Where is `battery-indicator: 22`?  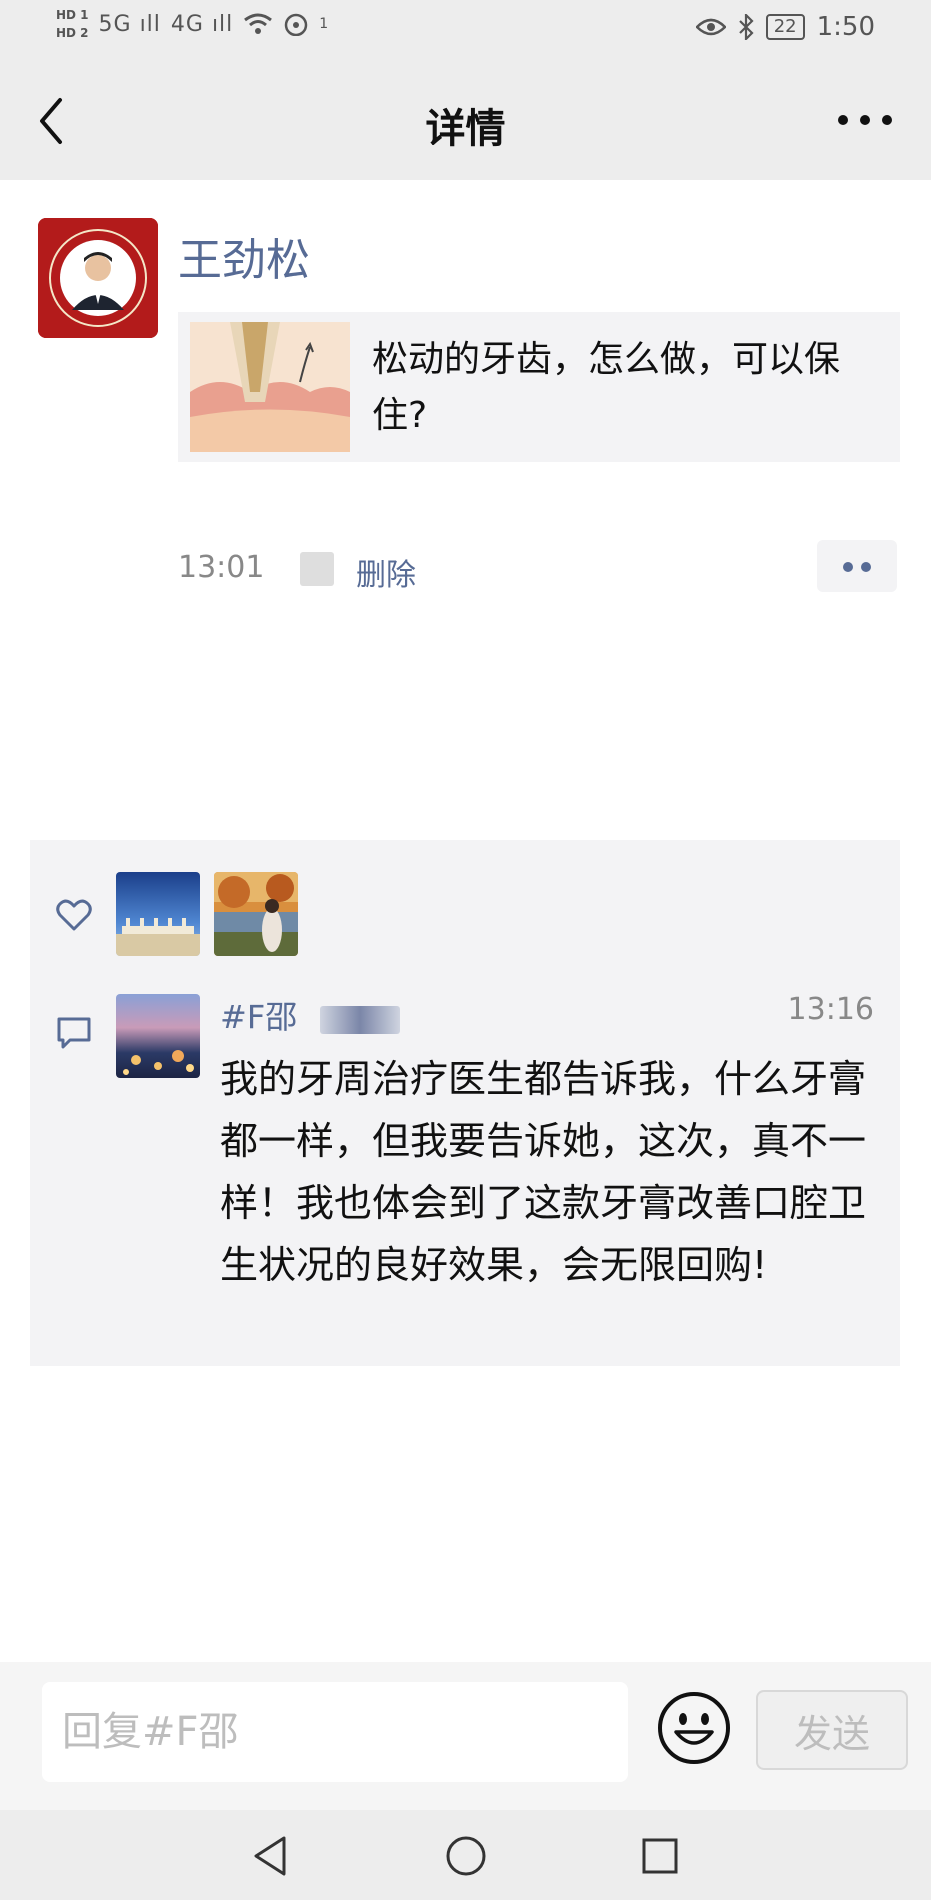 battery-indicator: 22 is located at coordinates (785, 27).